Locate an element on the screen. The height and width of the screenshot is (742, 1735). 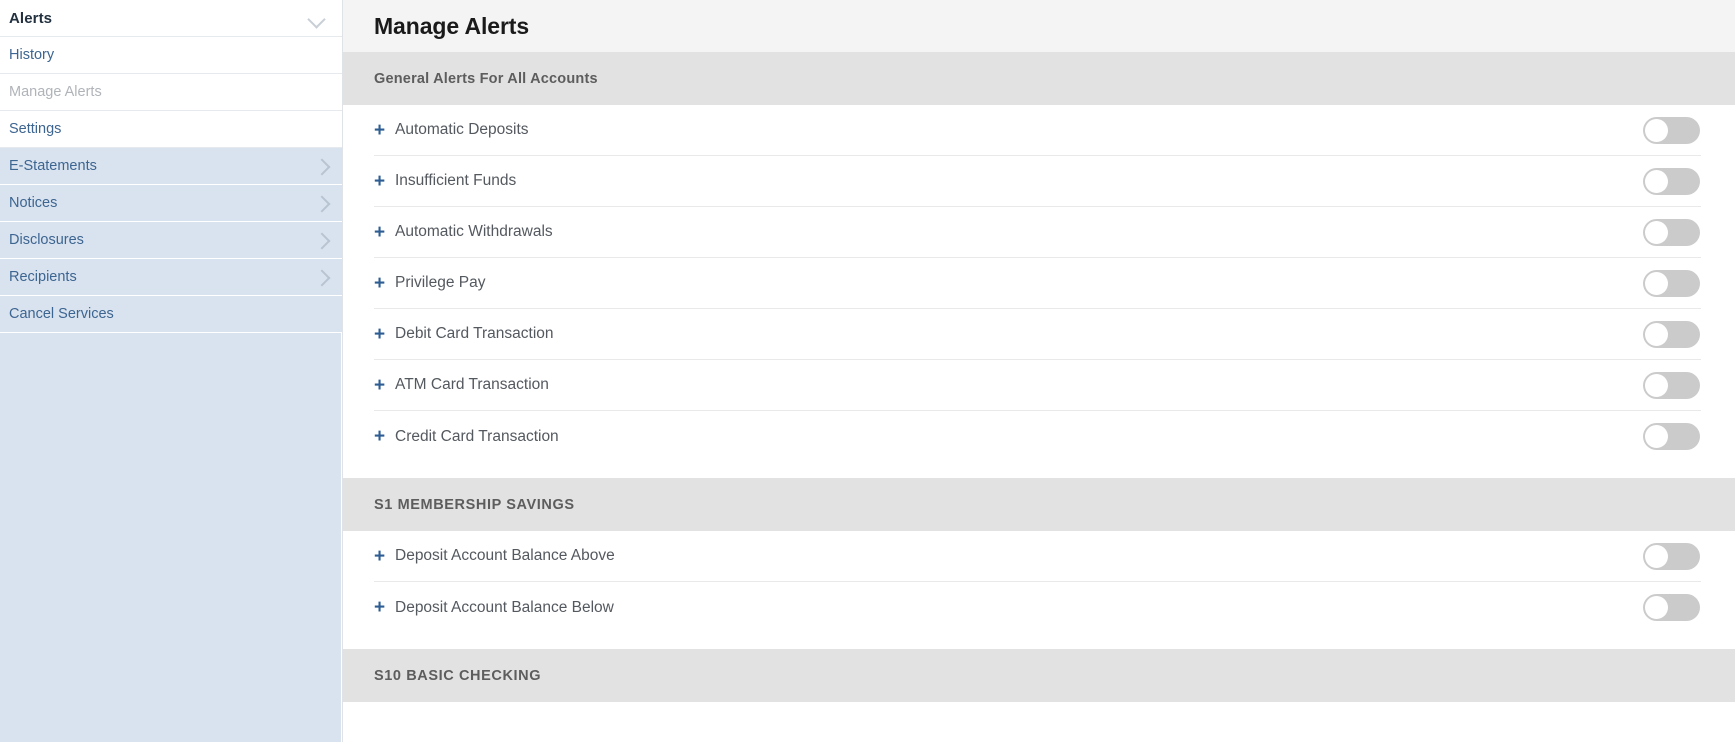
alert-row: + Credit Card Transaction is located at coordinates (1037, 436).